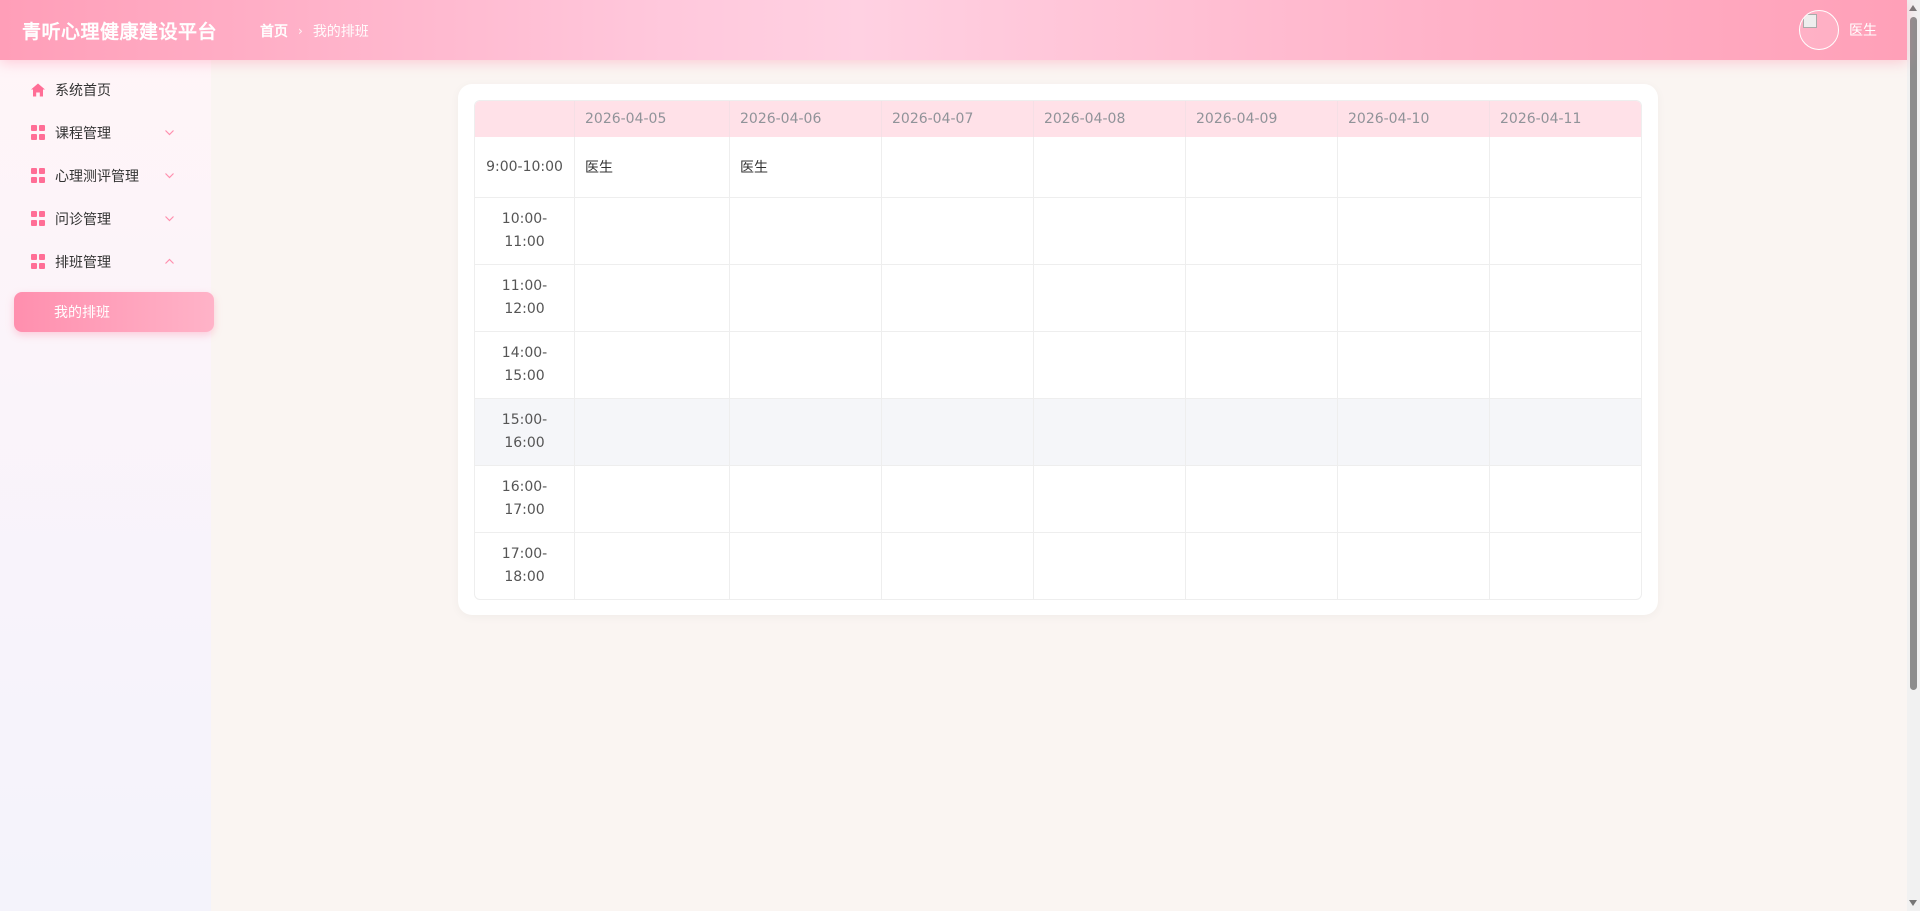 The image size is (1920, 911). Describe the element at coordinates (525, 364) in the screenshot. I see `time-slot: 14:00-15:00` at that location.